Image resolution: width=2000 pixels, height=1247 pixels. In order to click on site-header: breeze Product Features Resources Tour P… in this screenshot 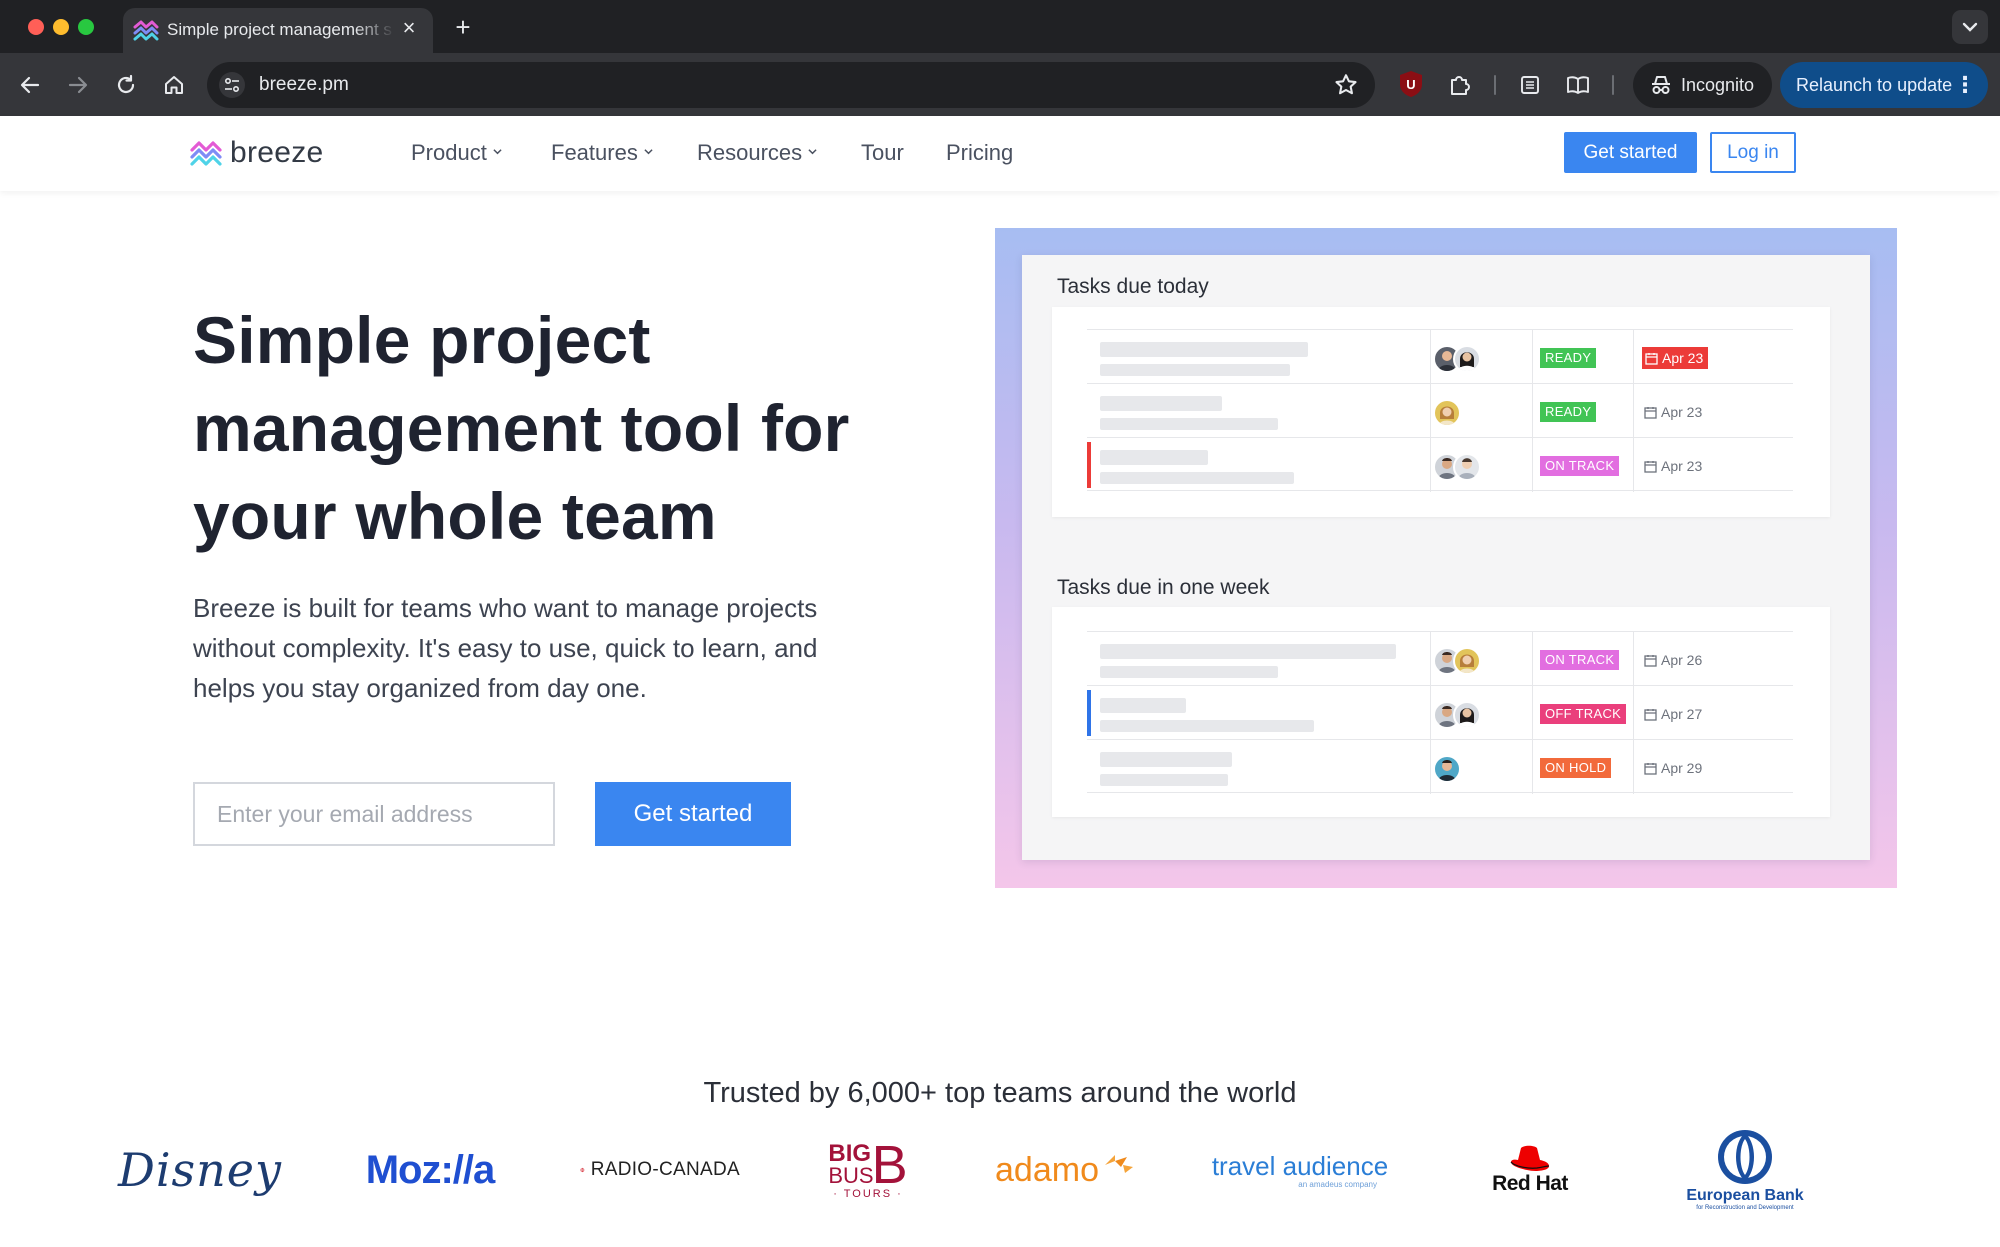, I will do `click(1000, 153)`.